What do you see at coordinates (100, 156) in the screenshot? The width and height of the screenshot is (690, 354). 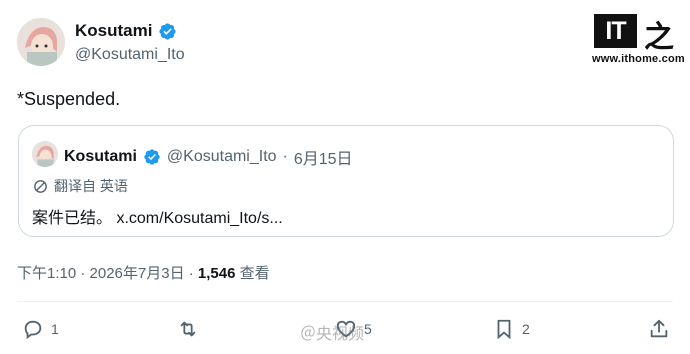 I see `quoted-author-name: Kosutami` at bounding box center [100, 156].